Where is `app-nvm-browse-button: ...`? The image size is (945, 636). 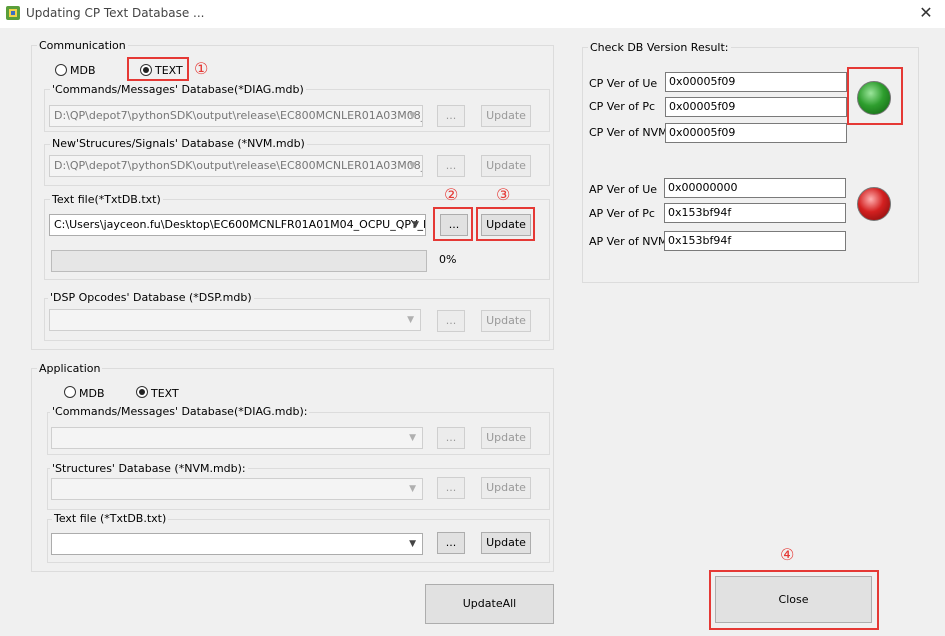
app-nvm-browse-button: ... is located at coordinates (451, 488).